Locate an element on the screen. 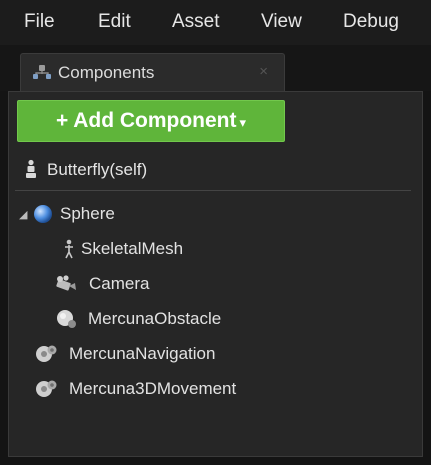  menu-debug: Debug is located at coordinates (371, 22).